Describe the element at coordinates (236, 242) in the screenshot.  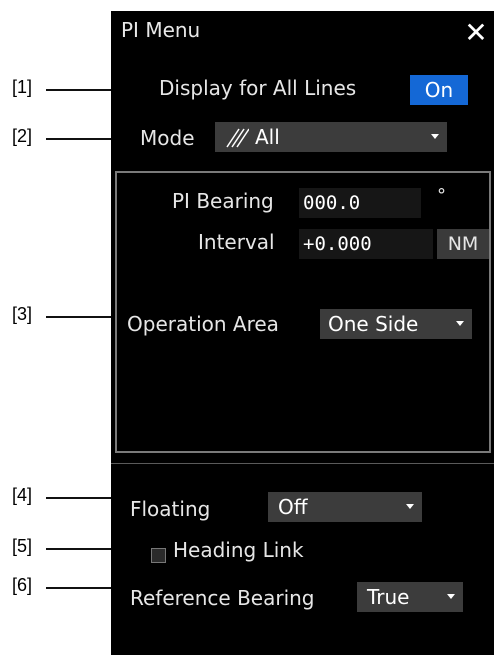
I see `interval-label: Interval` at that location.